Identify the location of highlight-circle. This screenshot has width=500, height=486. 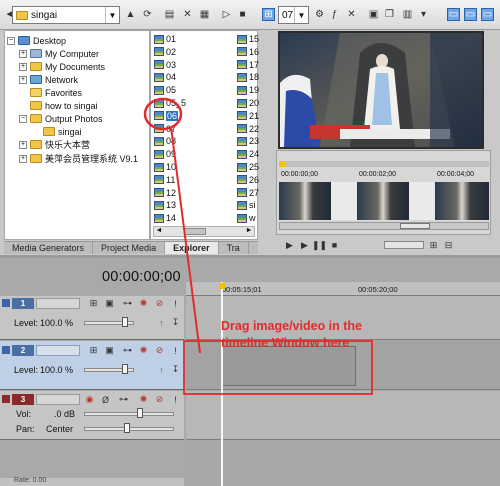
(163, 114).